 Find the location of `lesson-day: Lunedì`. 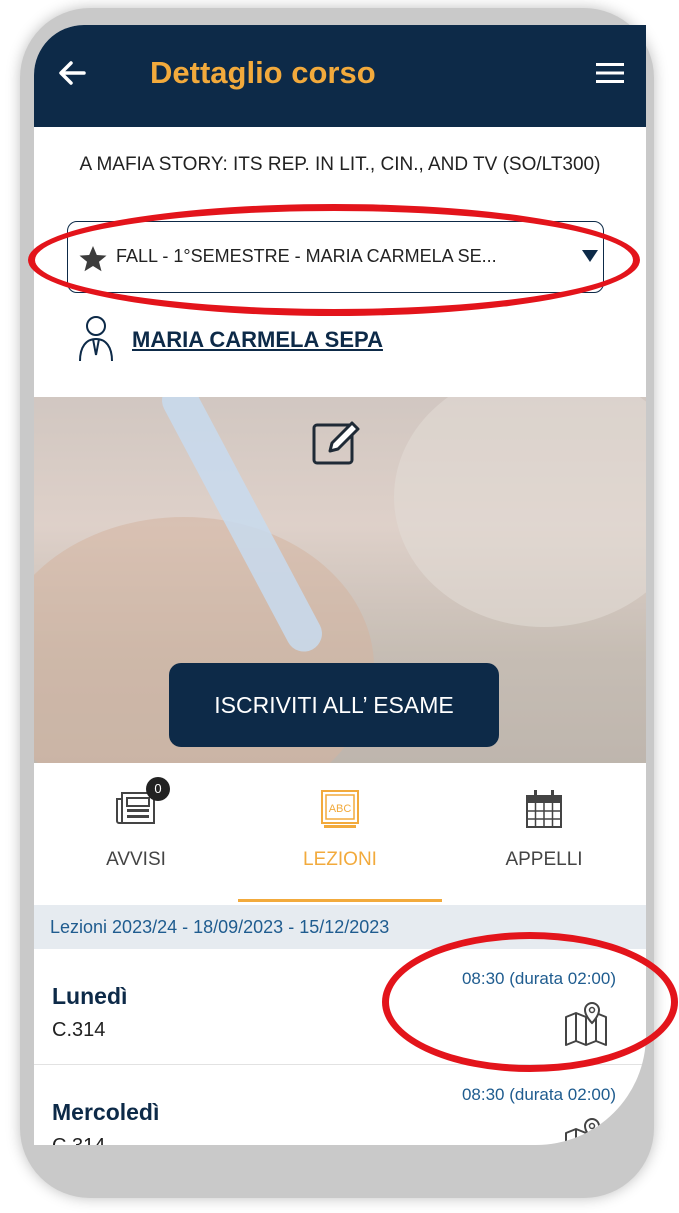

lesson-day: Lunedì is located at coordinates (90, 996).